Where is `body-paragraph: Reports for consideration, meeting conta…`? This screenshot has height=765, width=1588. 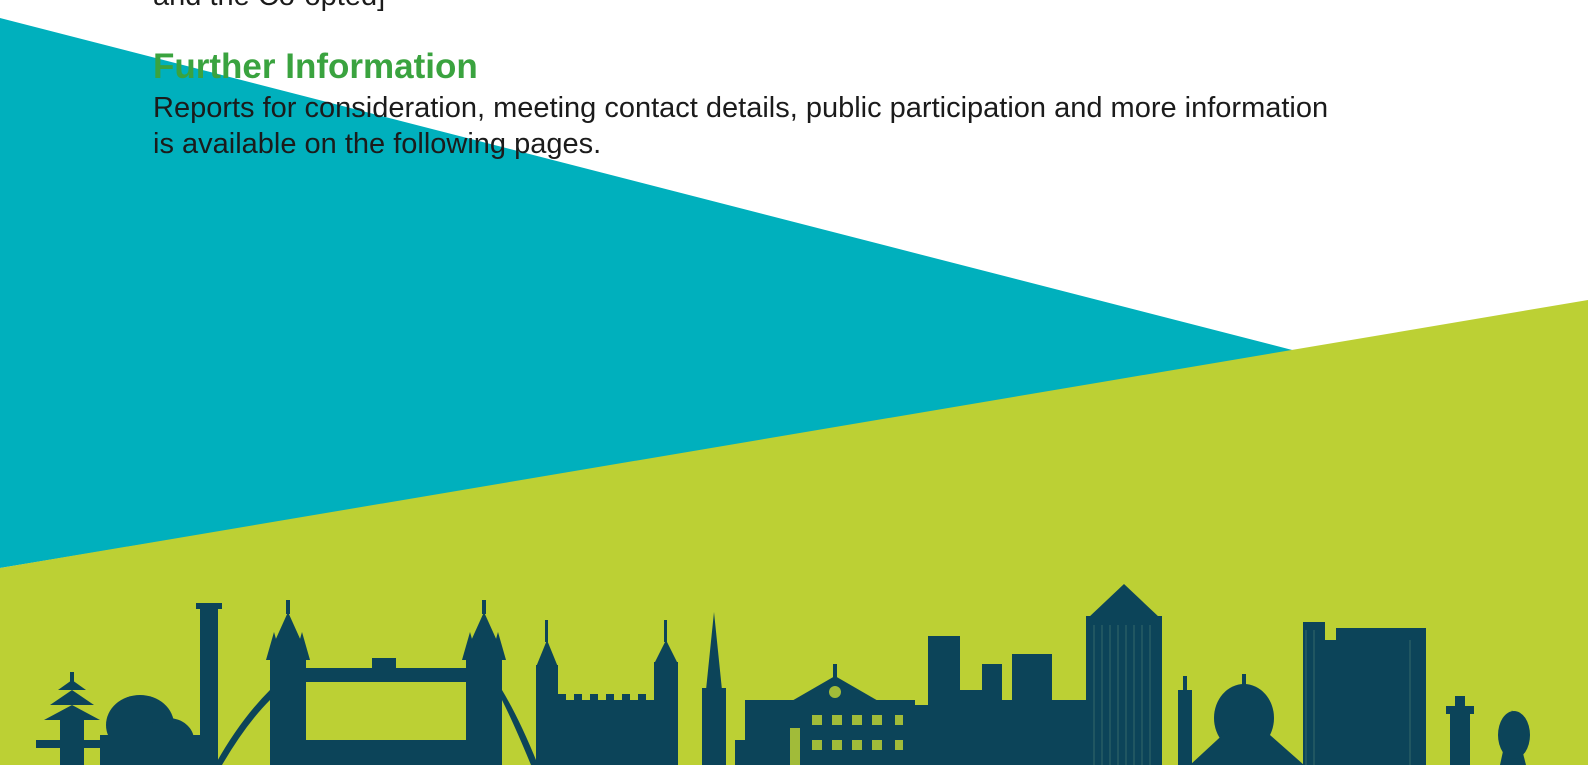
body-paragraph: Reports for consideration, meeting conta… is located at coordinates (741, 126).